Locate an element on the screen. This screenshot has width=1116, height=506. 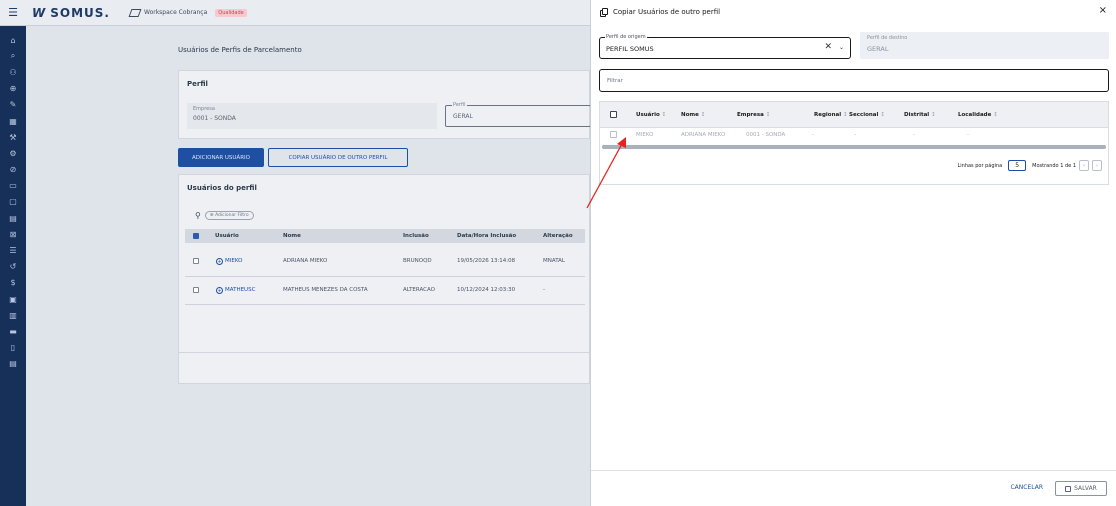
cancel-button: CANCELAR is located at coordinates (1026, 487).